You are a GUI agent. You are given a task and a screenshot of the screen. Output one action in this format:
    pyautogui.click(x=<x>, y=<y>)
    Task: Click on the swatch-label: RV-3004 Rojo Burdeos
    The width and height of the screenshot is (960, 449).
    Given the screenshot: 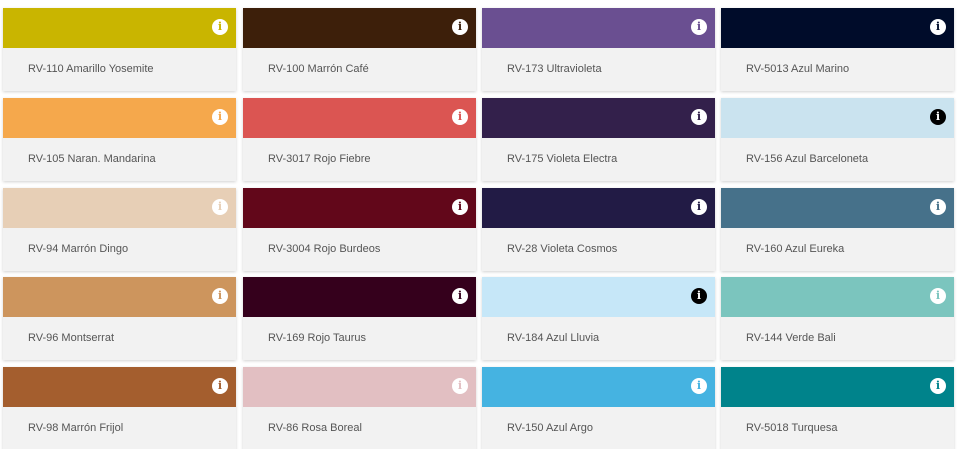 What is the action you would take?
    pyautogui.click(x=324, y=249)
    